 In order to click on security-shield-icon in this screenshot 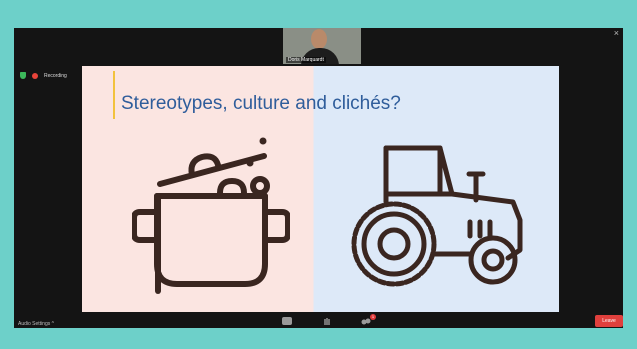, I will do `click(23, 75)`.